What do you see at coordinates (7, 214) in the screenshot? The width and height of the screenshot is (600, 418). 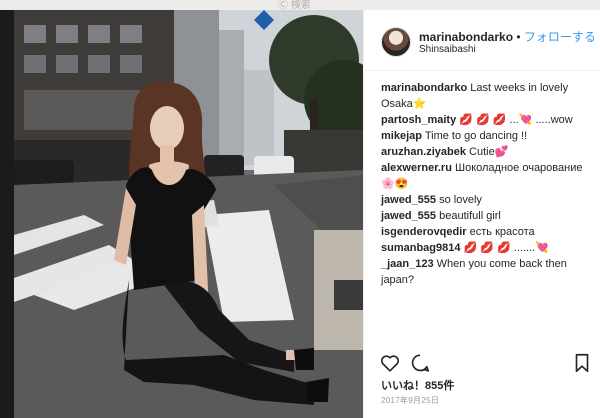 I see `dim-overlay` at bounding box center [7, 214].